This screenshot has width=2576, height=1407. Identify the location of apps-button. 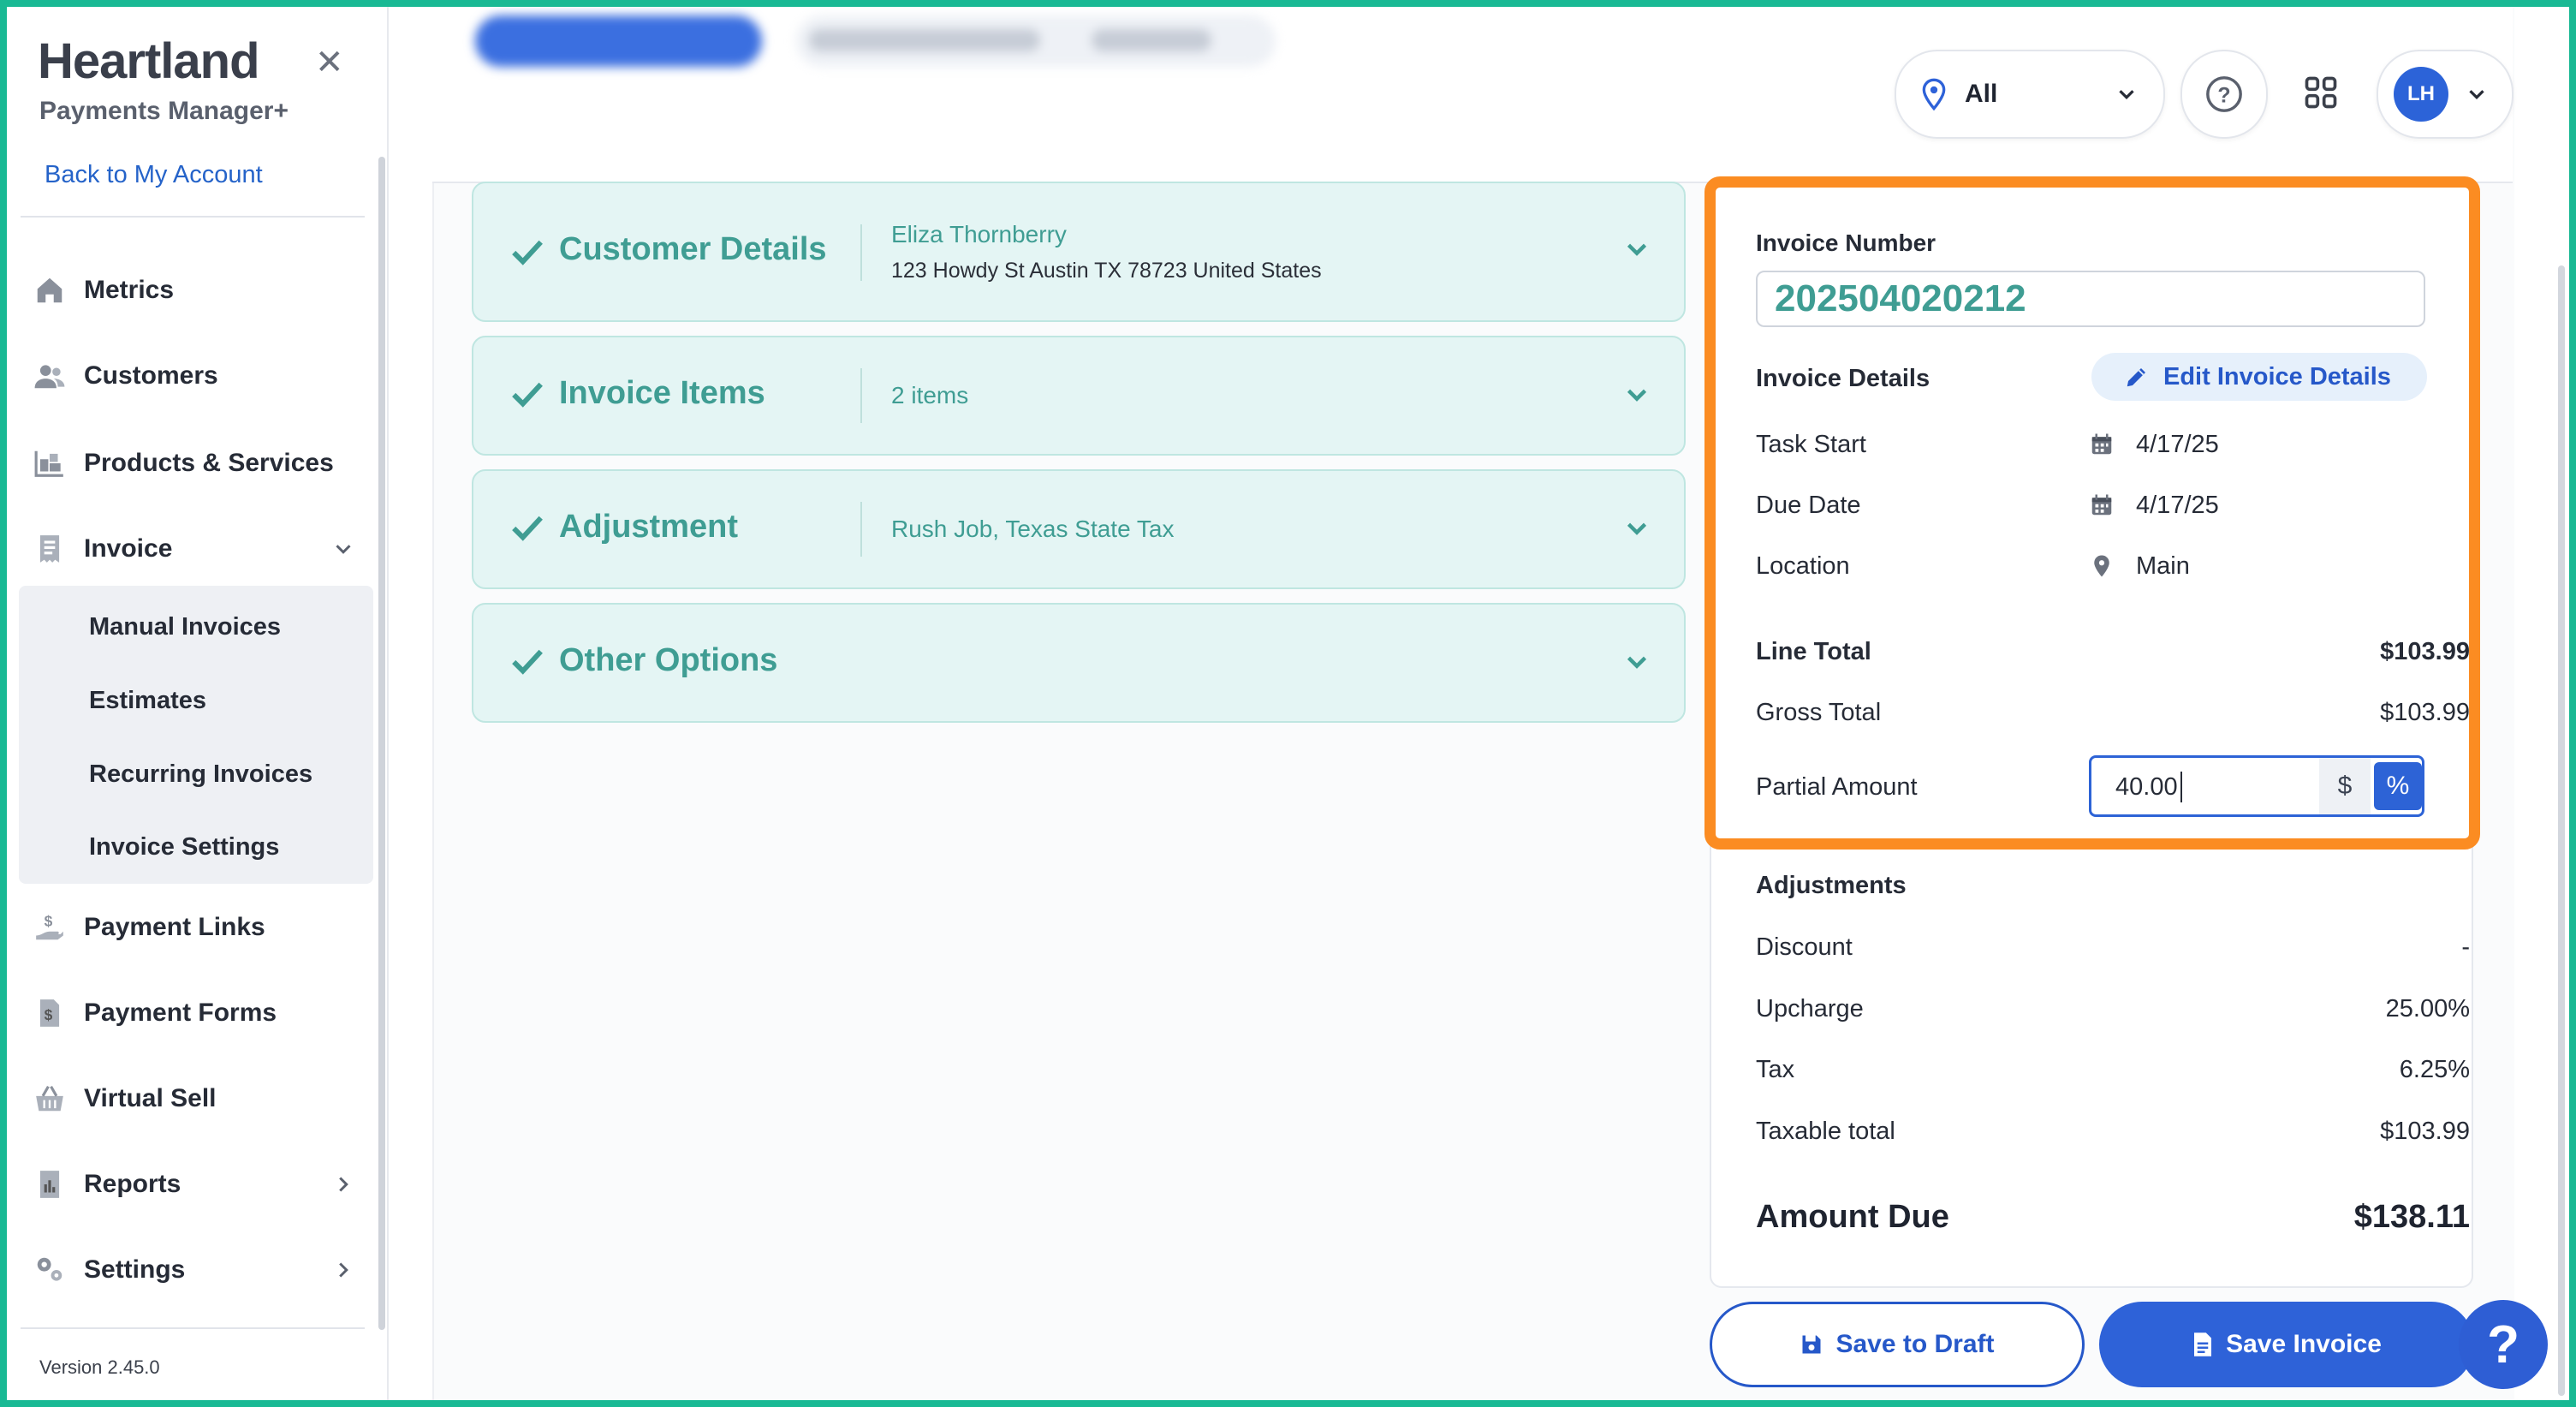
(2321, 92).